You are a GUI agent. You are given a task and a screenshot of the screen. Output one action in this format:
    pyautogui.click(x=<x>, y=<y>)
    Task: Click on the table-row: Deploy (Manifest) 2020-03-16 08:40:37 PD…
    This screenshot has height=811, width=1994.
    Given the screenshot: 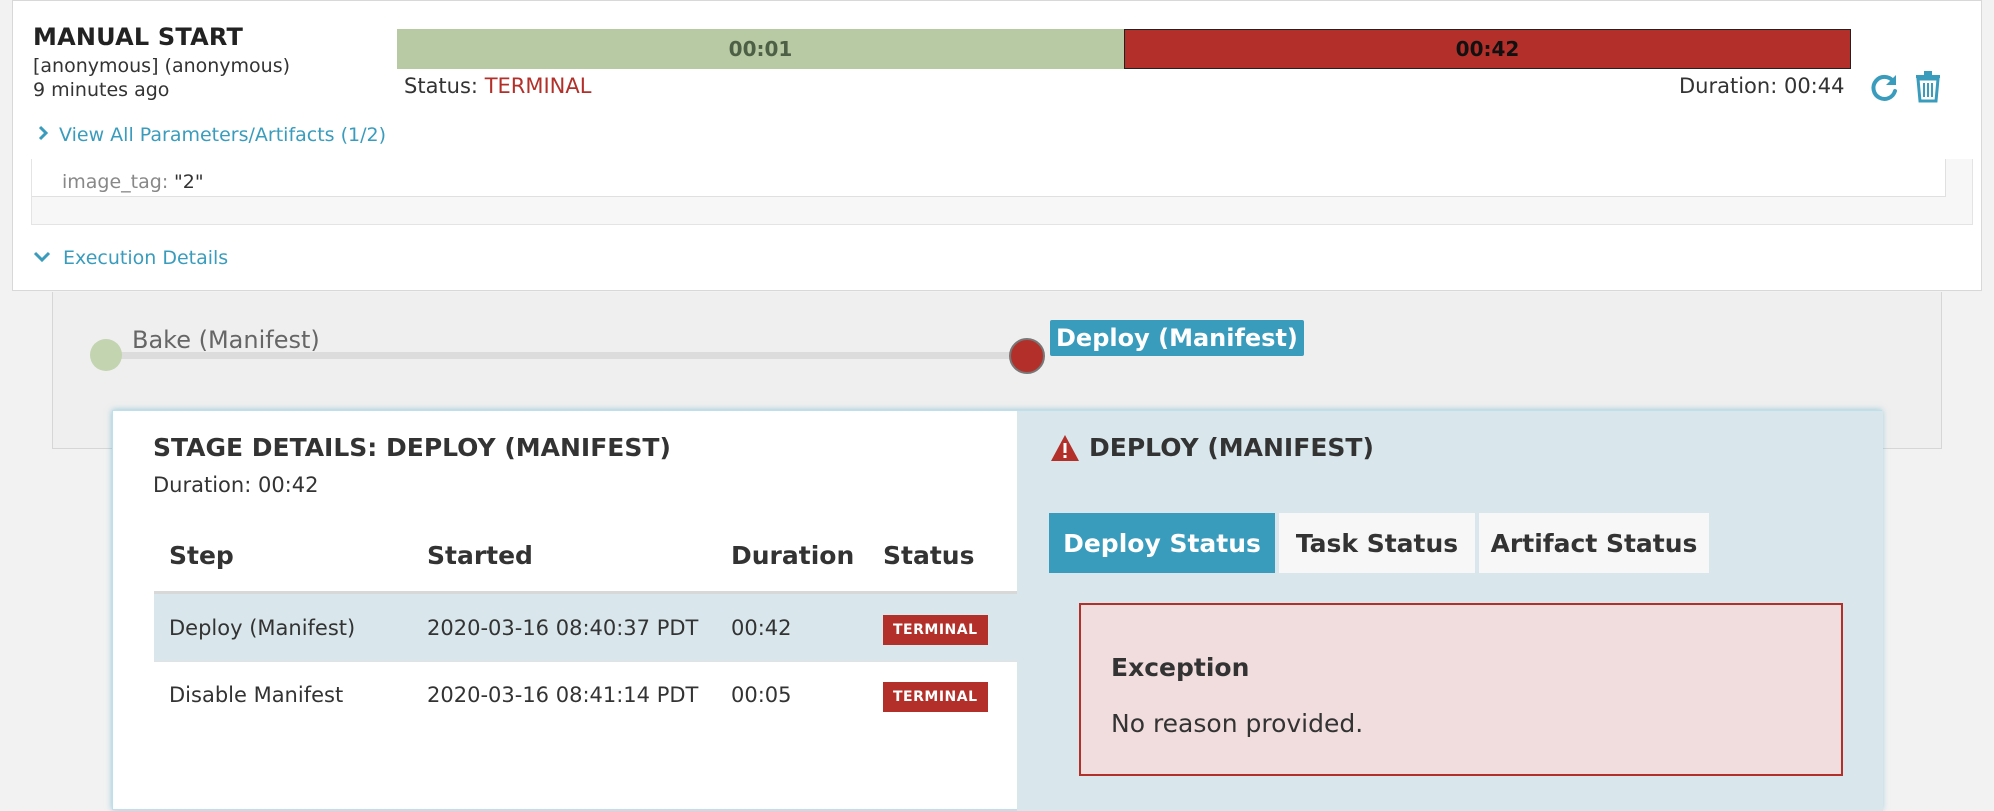 What is the action you would take?
    pyautogui.click(x=586, y=628)
    